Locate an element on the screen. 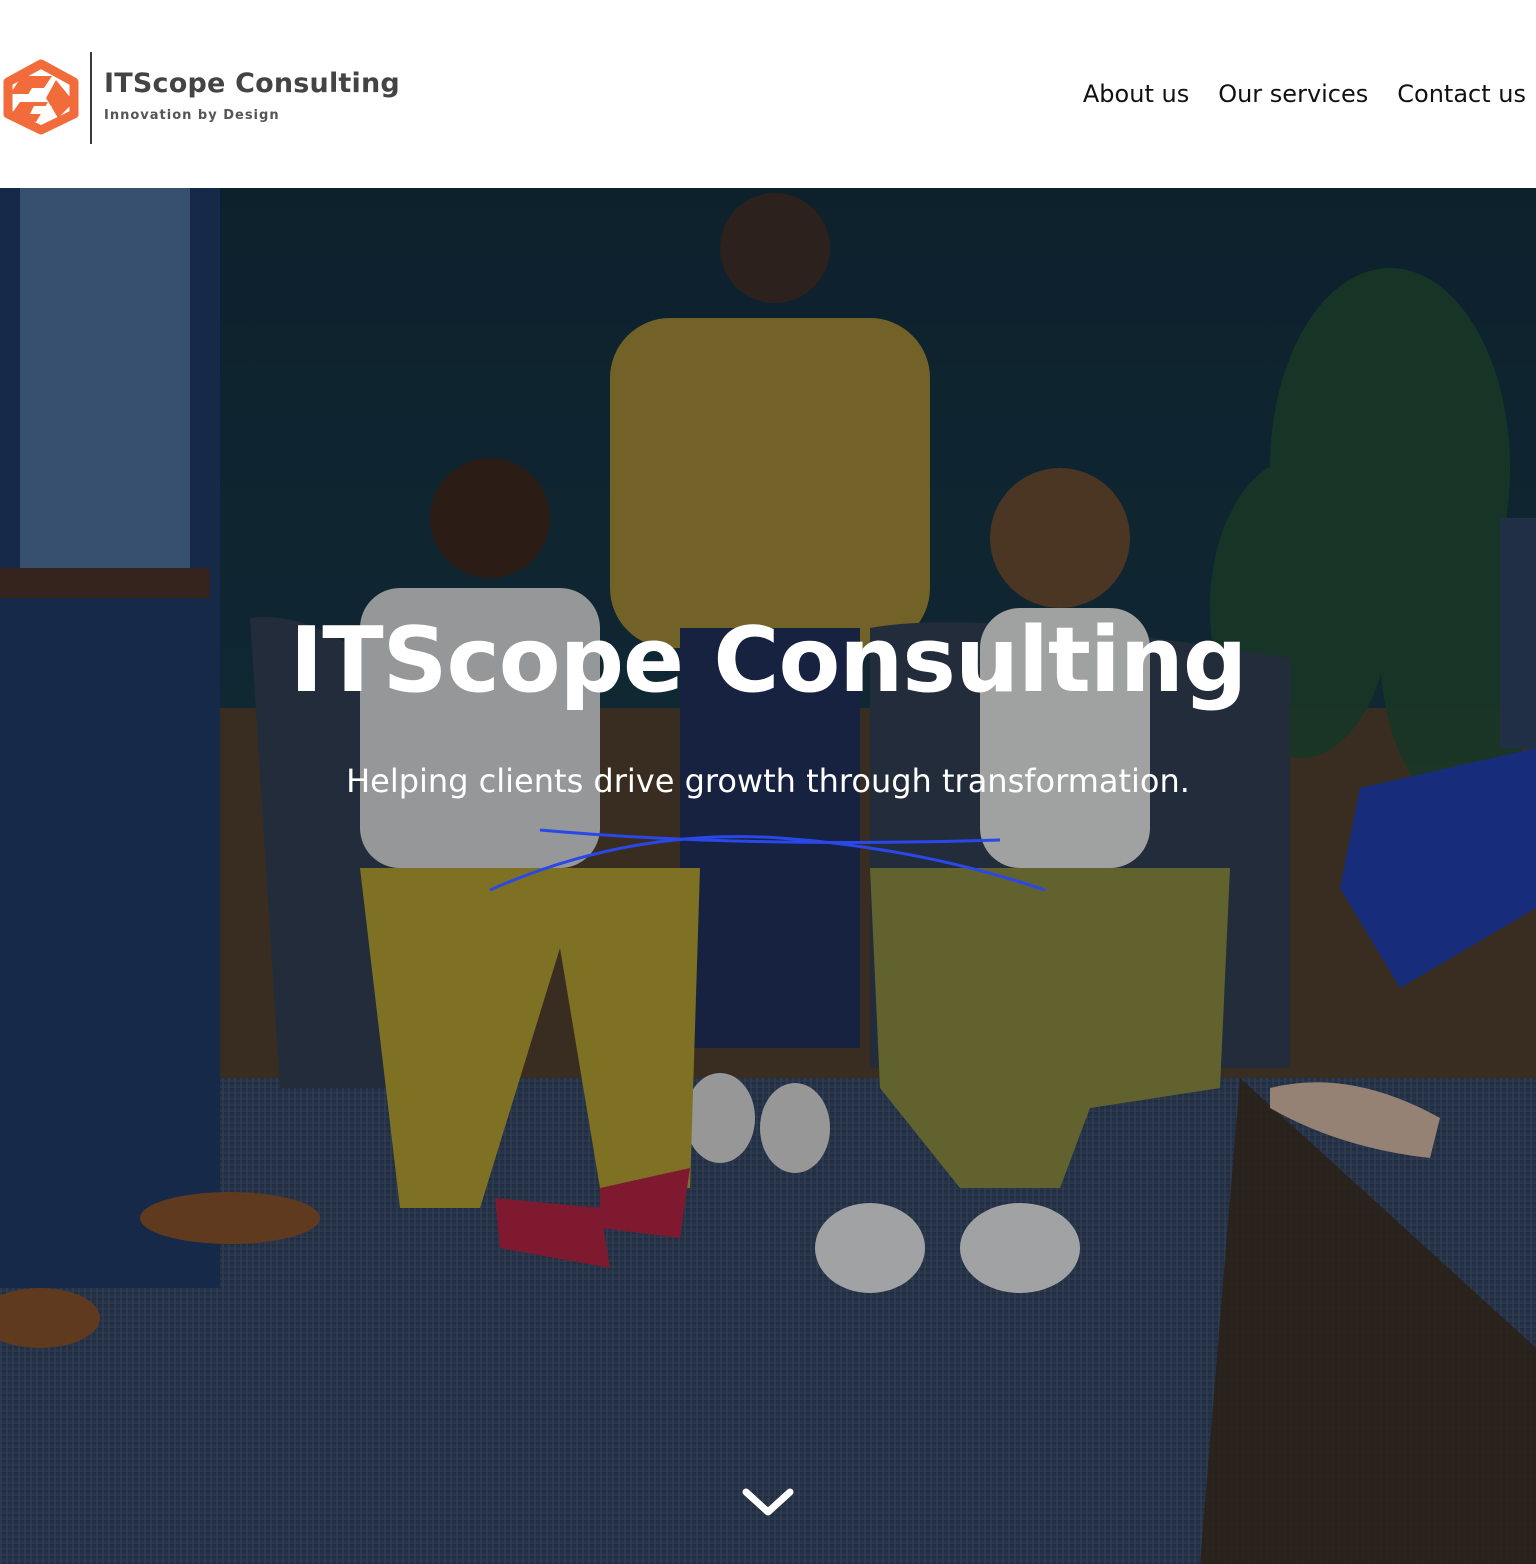 This screenshot has height=1564, width=1536. nav-our-services: Our services is located at coordinates (1293, 94).